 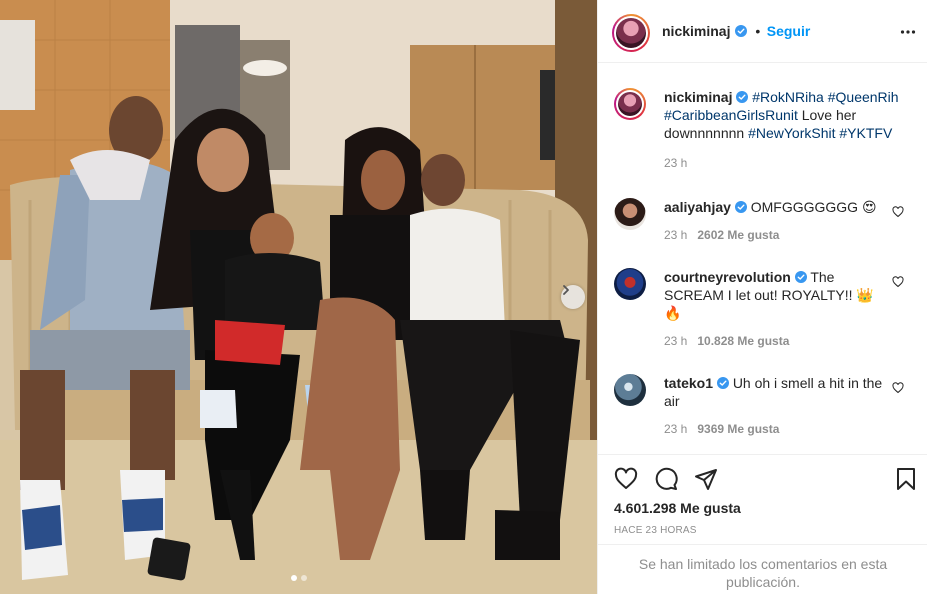 I want to click on comment-bubble-icon, so click(x=666, y=479).